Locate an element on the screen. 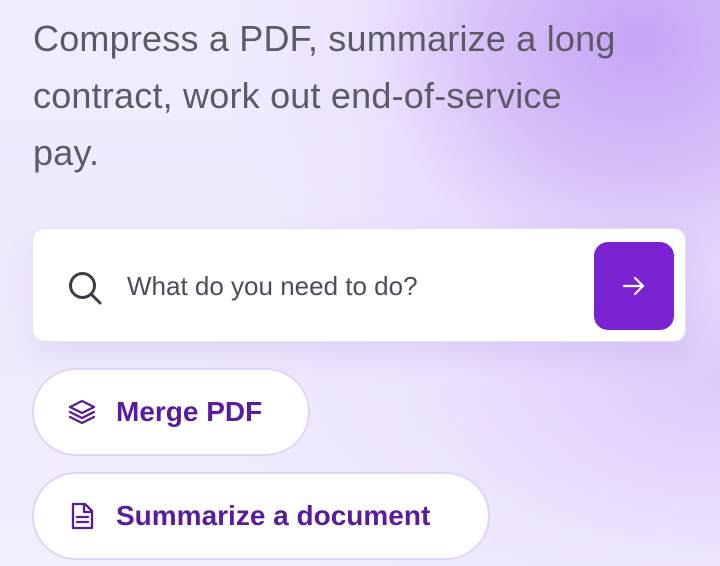 The width and height of the screenshot is (720, 566). document-icon is located at coordinates (82, 516).